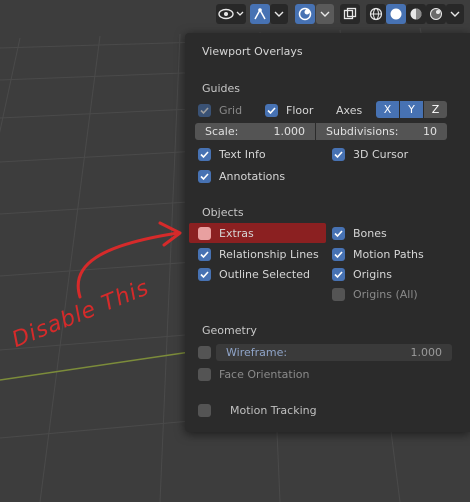 This screenshot has height=502, width=470. I want to click on 3d-cursor-label: 3D Cursor, so click(381, 154).